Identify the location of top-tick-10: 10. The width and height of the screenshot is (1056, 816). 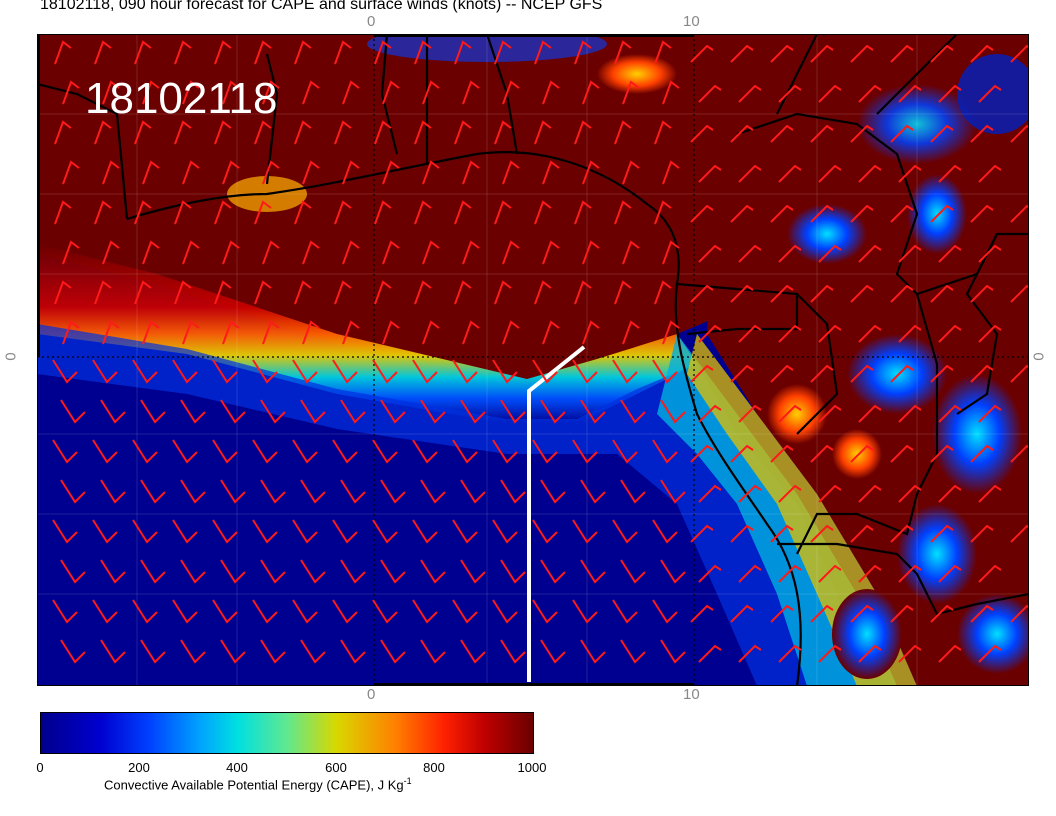
(691, 21).